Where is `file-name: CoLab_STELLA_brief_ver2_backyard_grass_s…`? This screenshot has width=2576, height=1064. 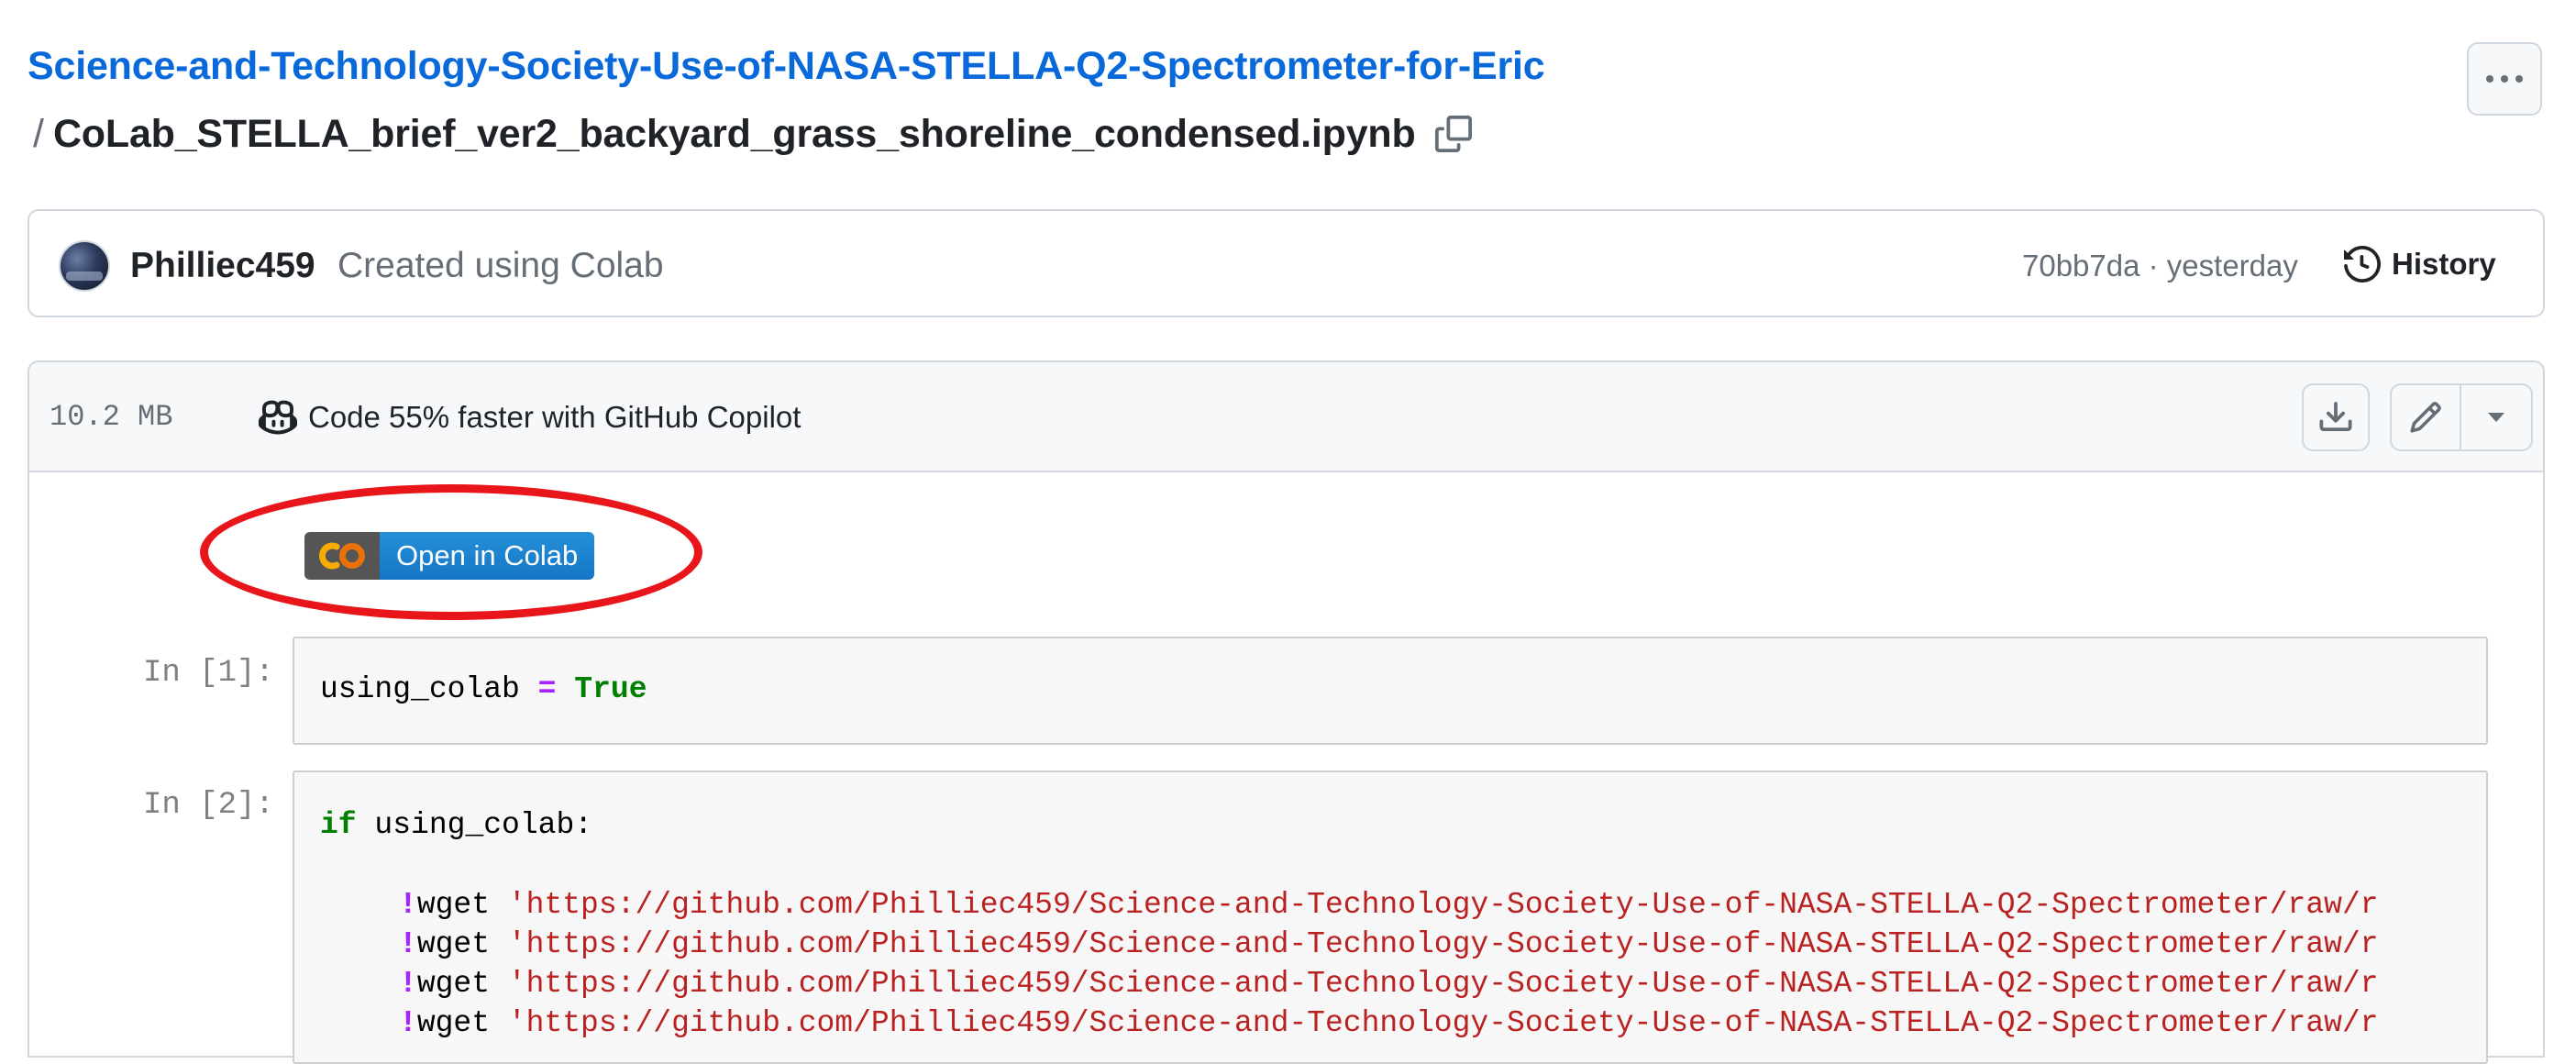
file-name: CoLab_STELLA_brief_ver2_backyard_grass_s… is located at coordinates (734, 133).